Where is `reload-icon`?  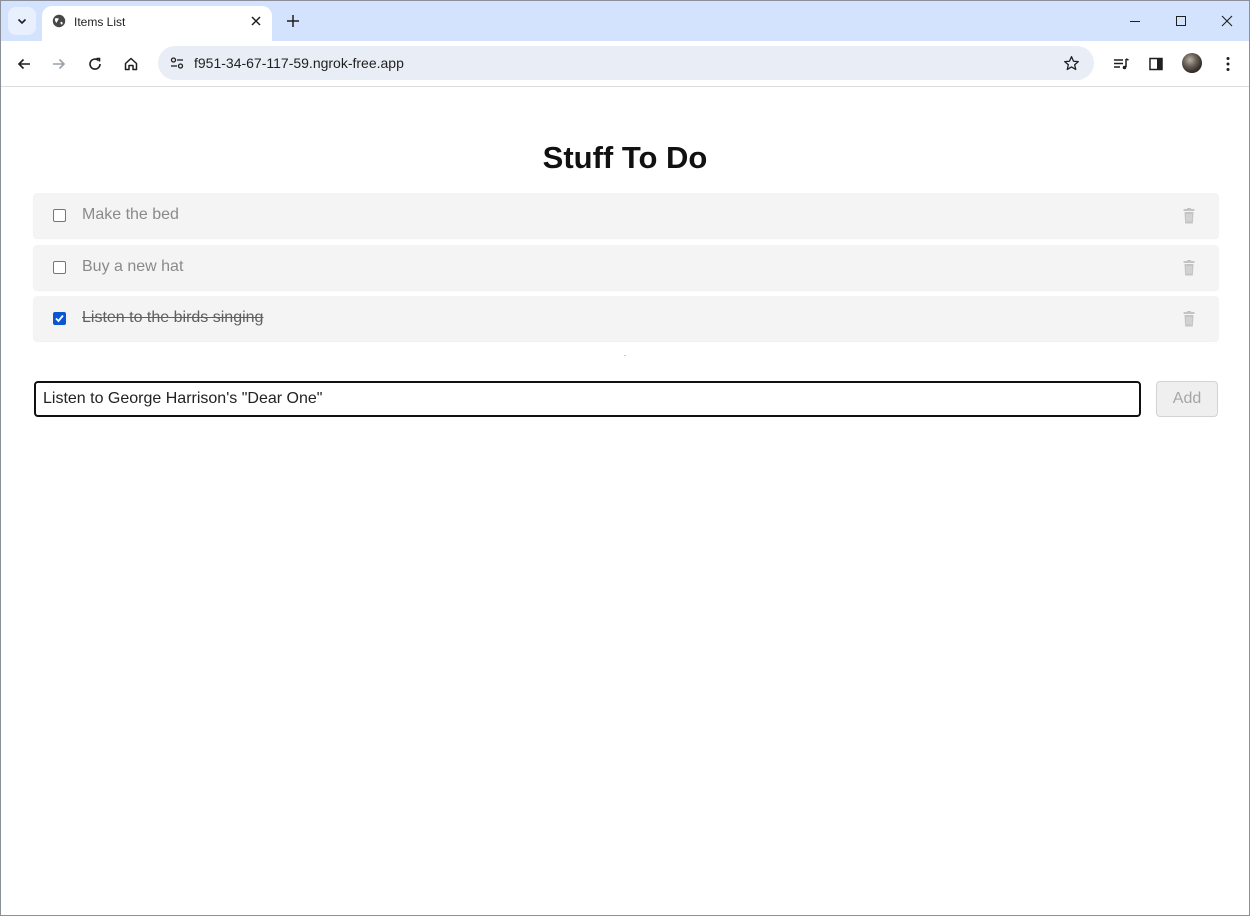 reload-icon is located at coordinates (95, 63).